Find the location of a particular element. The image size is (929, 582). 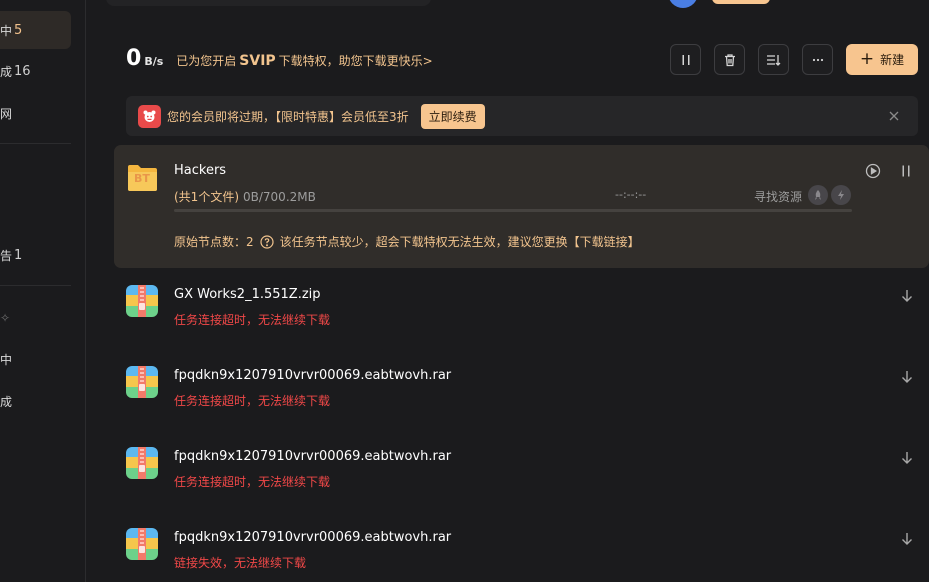

sidebar-item-label: 网 is located at coordinates (6, 114).